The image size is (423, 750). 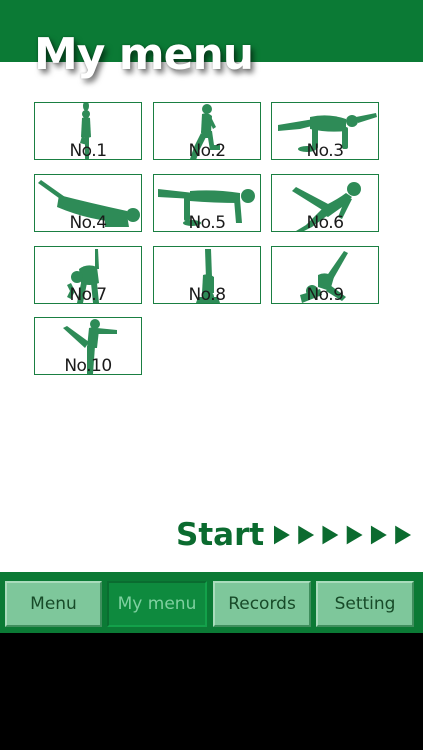 I want to click on play-arrows, so click(x=343, y=535).